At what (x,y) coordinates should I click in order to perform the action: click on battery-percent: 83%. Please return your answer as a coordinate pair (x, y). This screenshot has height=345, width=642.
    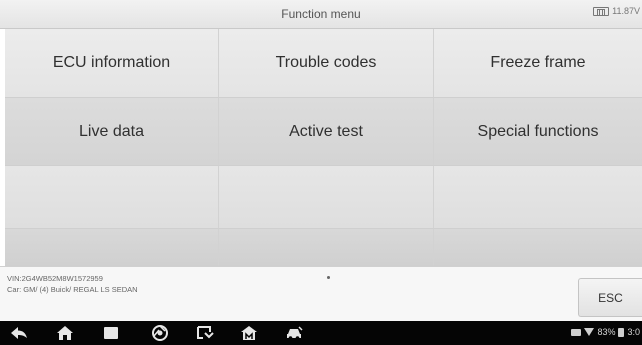
    Looking at the image, I should click on (606, 332).